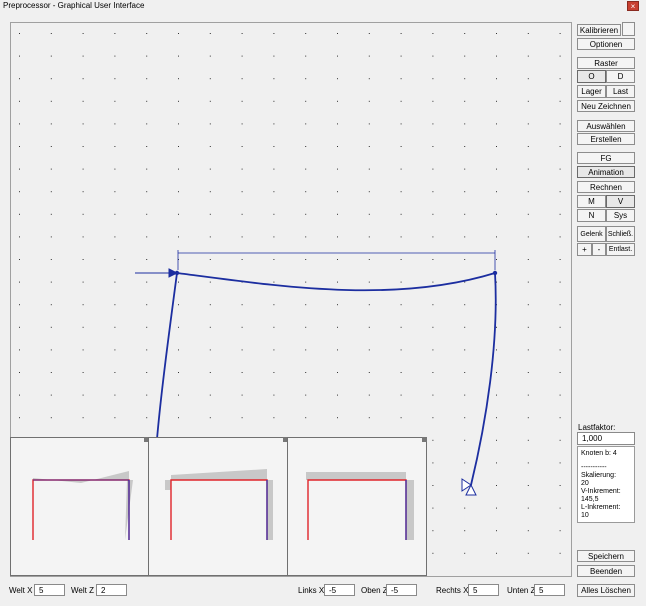  What do you see at coordinates (606, 590) in the screenshot?
I see `alles-loeschen-button: Alles Löschen` at bounding box center [606, 590].